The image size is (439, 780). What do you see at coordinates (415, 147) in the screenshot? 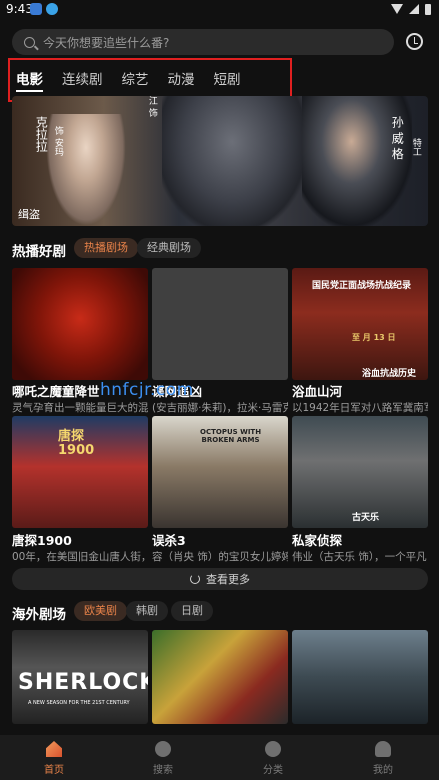
I see `banner-text-right-sub: 特工` at bounding box center [415, 147].